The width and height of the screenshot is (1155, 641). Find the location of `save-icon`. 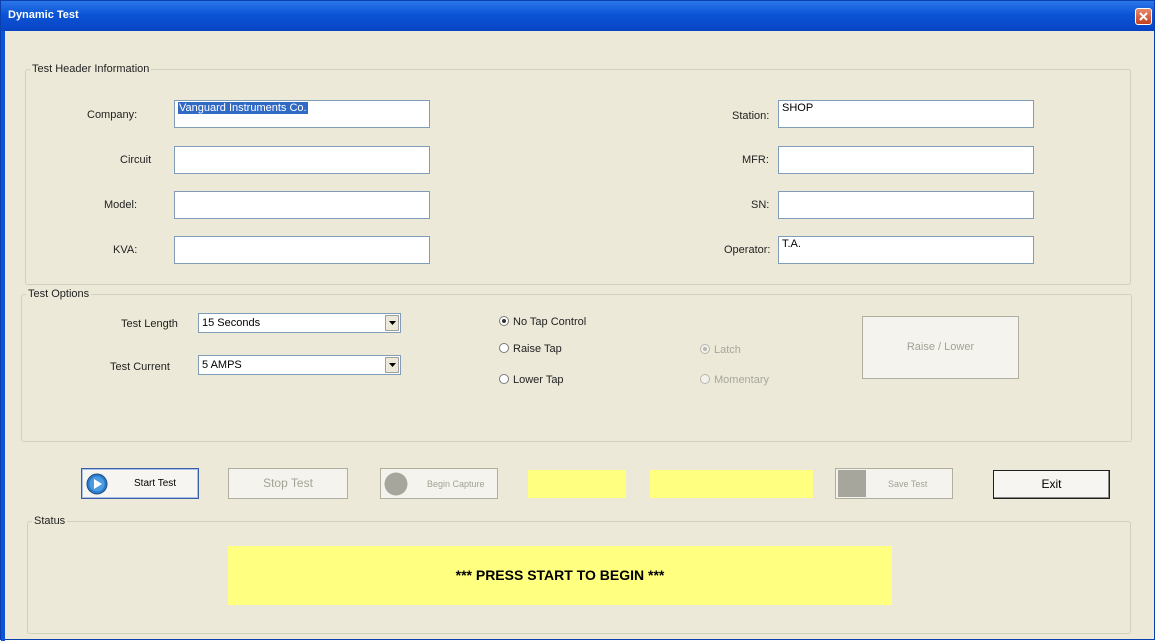

save-icon is located at coordinates (852, 483).